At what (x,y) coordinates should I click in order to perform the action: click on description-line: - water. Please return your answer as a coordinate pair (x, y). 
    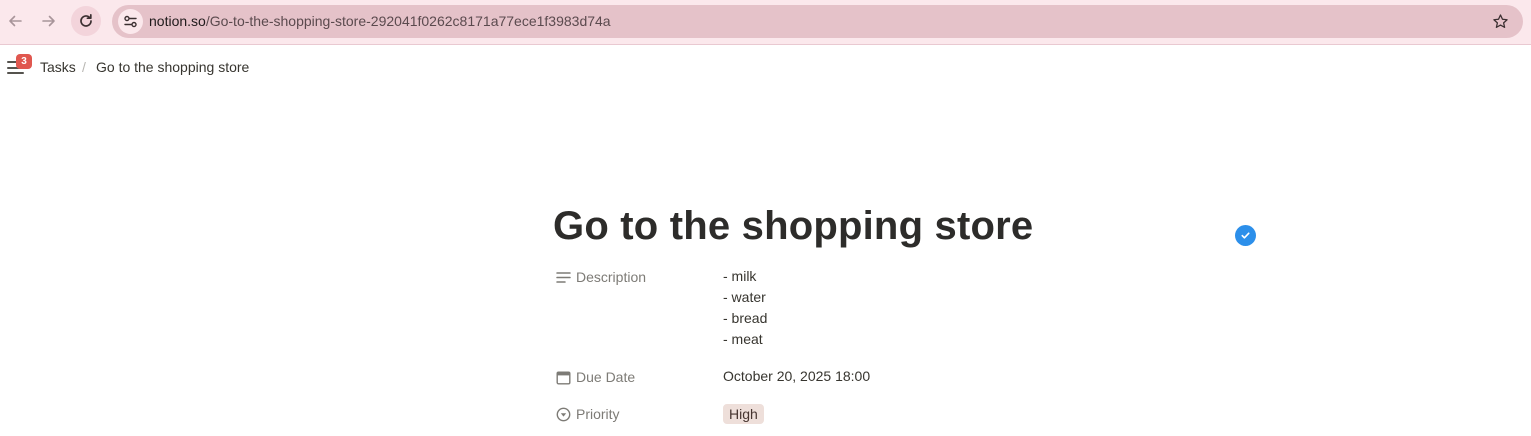
    Looking at the image, I should click on (744, 297).